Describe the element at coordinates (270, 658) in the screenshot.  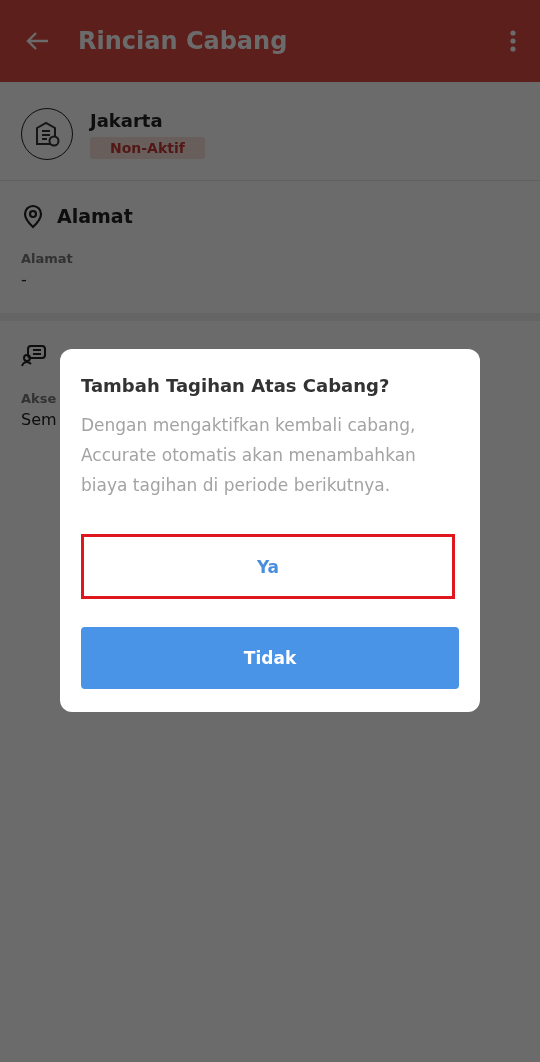
I see `no-button: Tidak` at that location.